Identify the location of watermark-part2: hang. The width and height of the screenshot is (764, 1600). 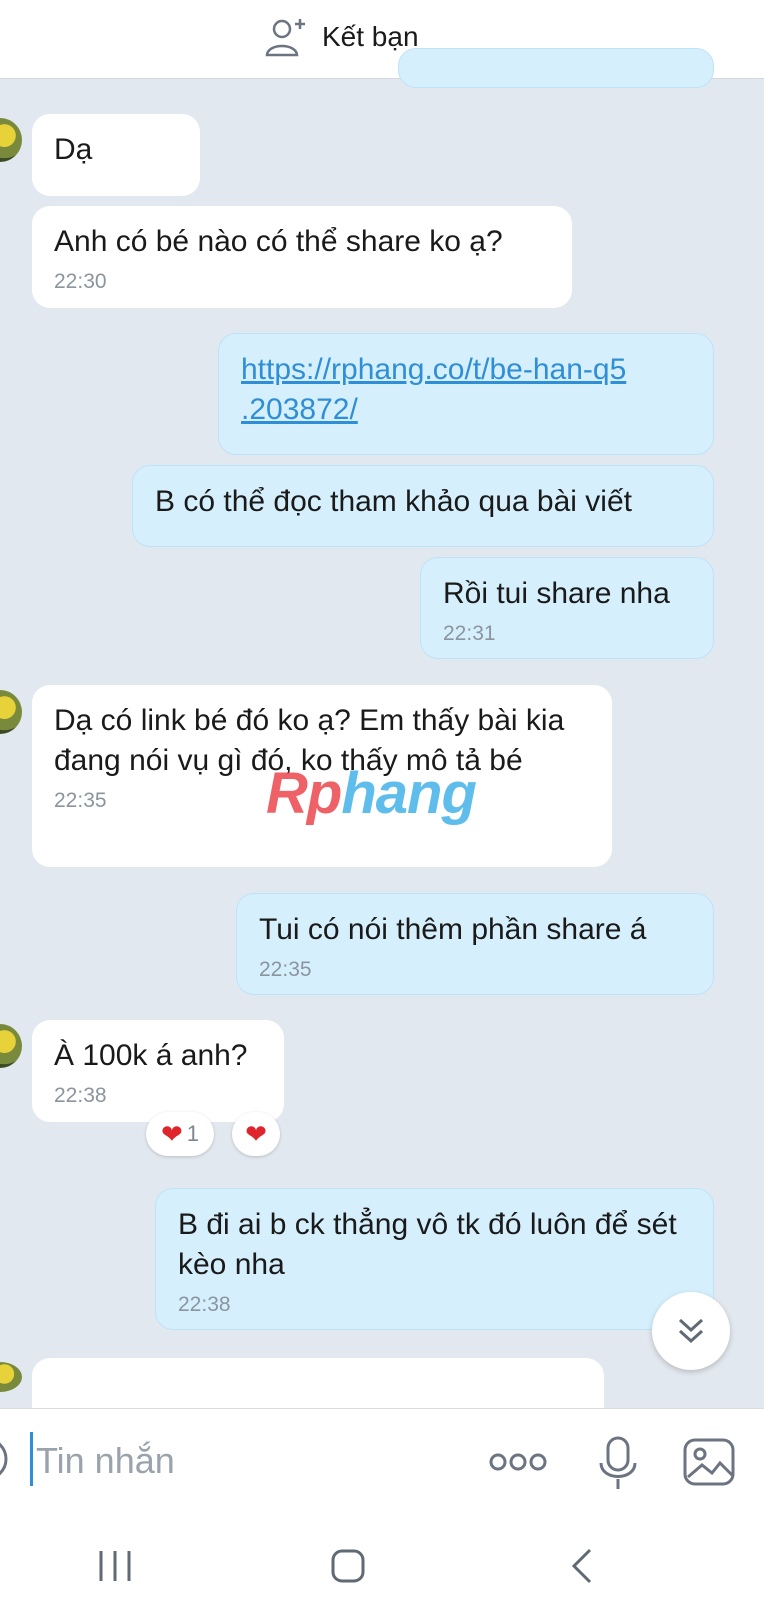
(409, 793).